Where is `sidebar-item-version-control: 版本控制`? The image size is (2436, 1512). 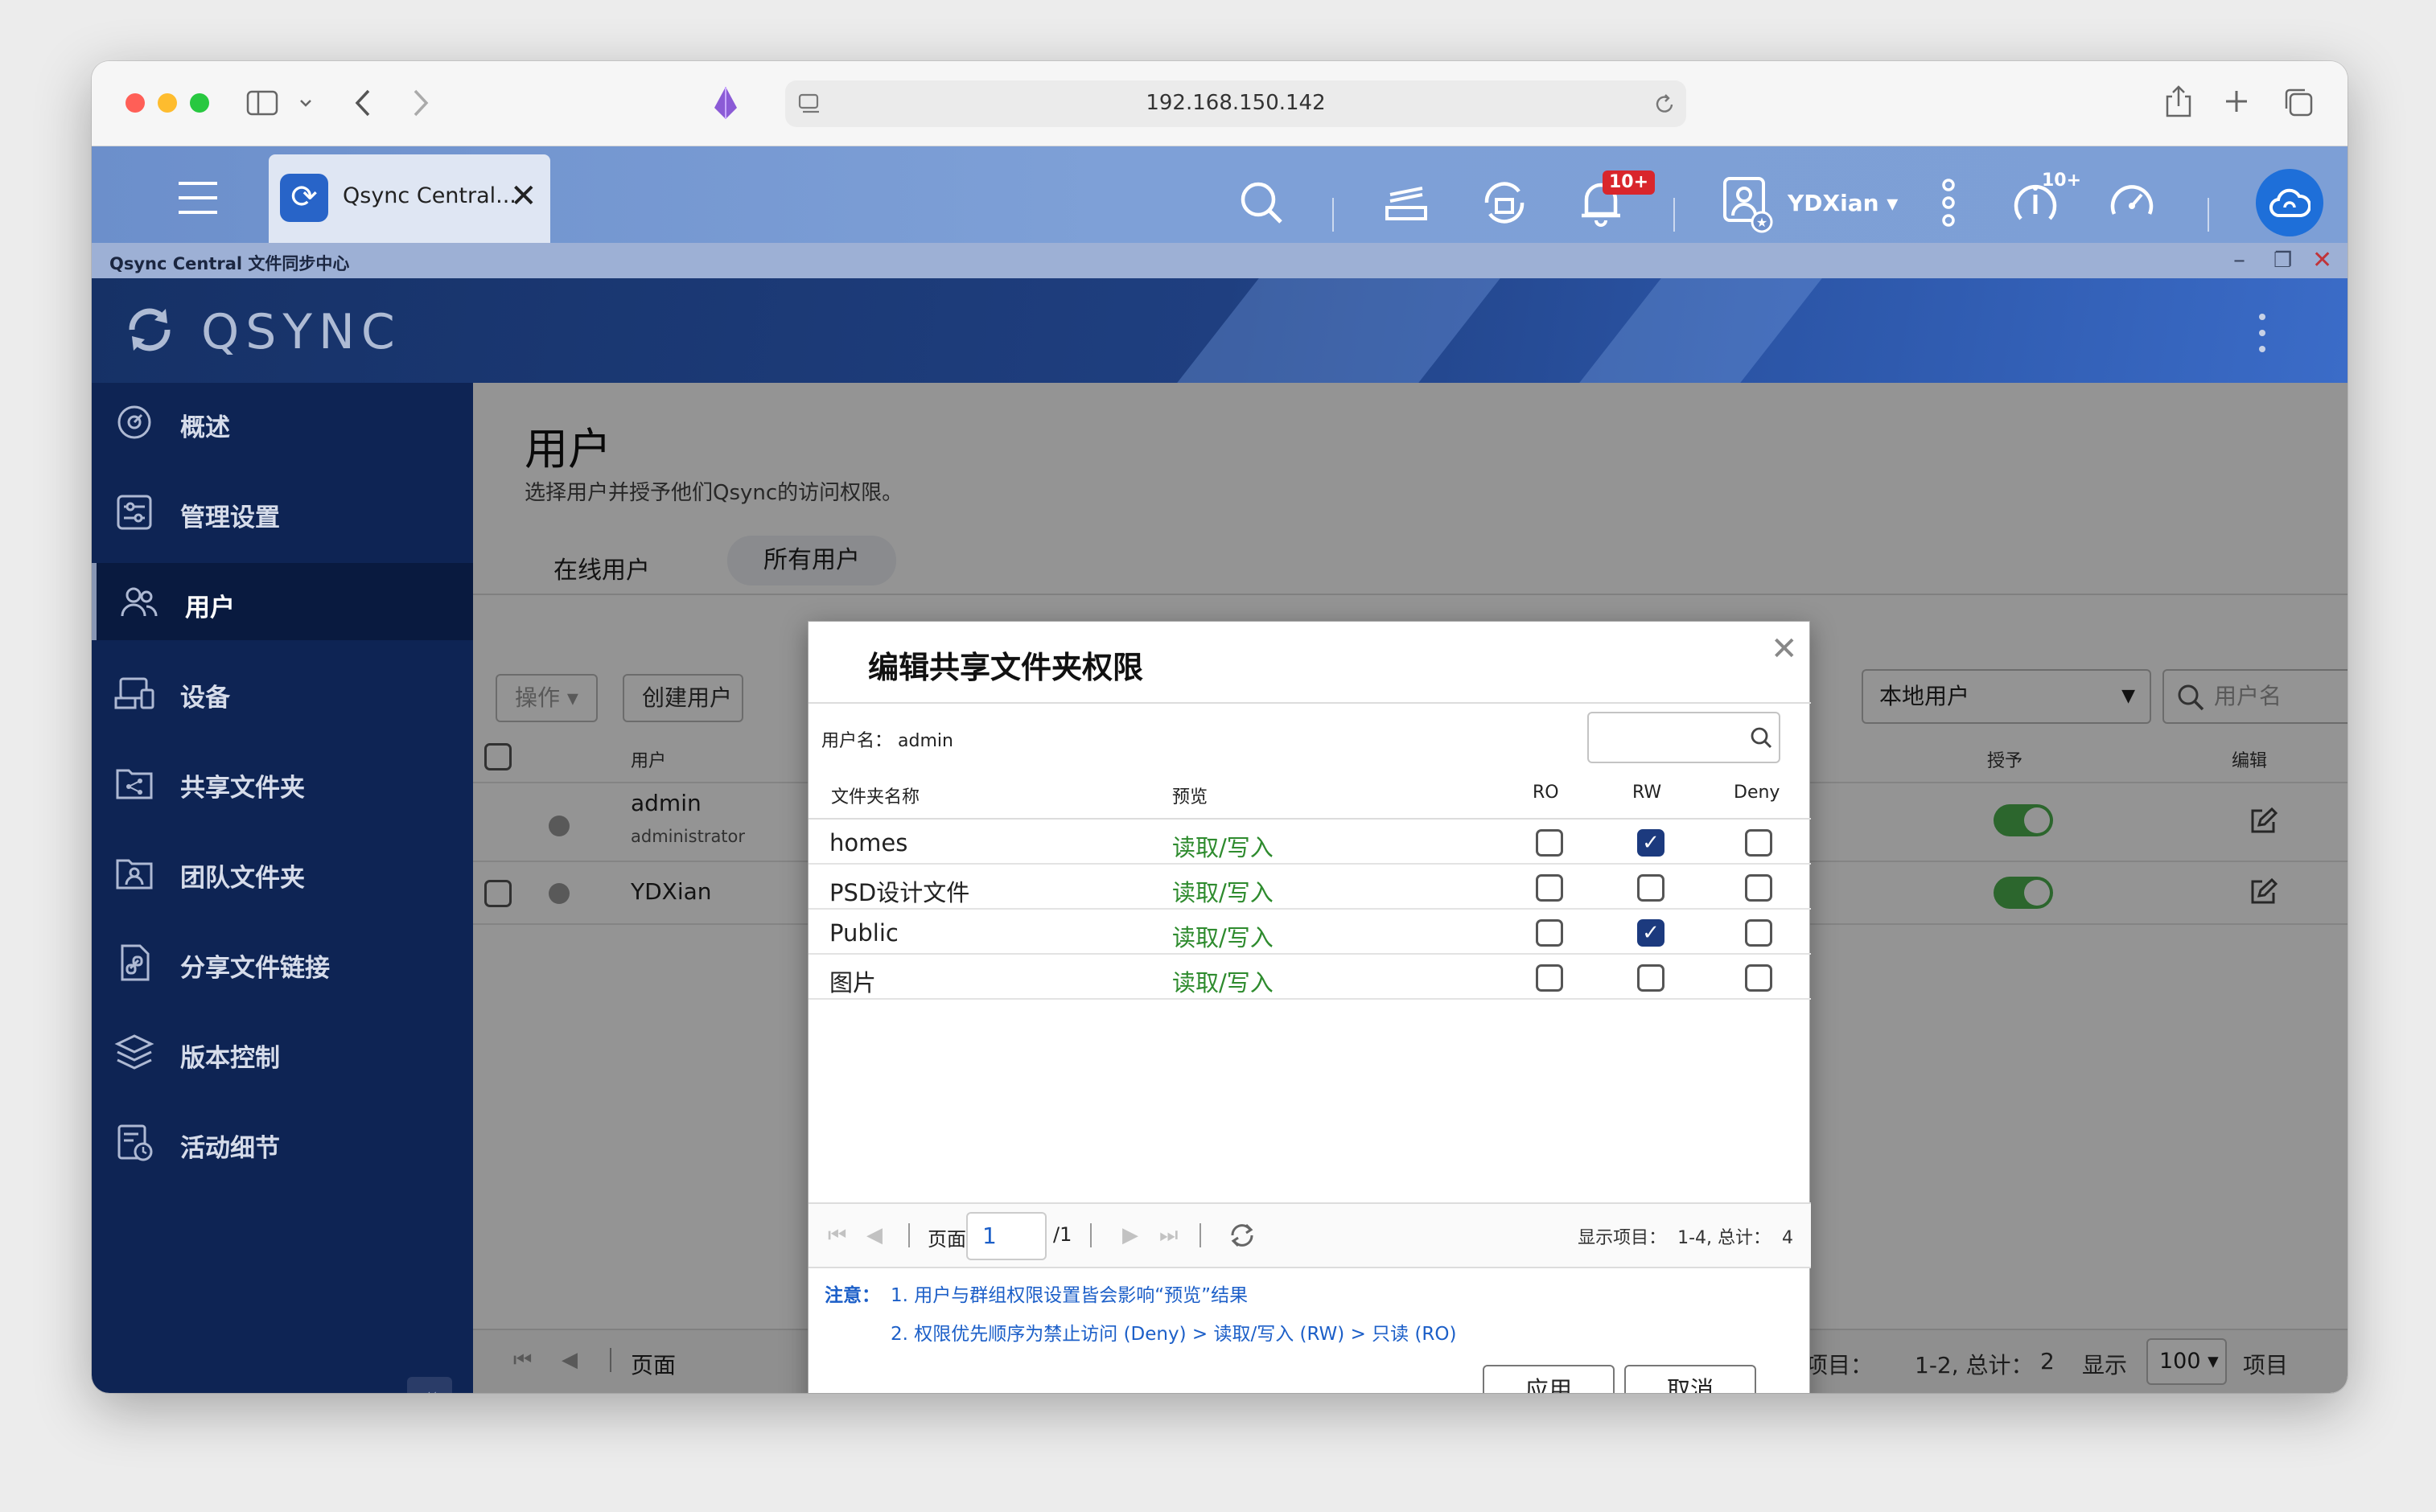
sidebar-item-version-control: 版本控制 is located at coordinates (282, 1052).